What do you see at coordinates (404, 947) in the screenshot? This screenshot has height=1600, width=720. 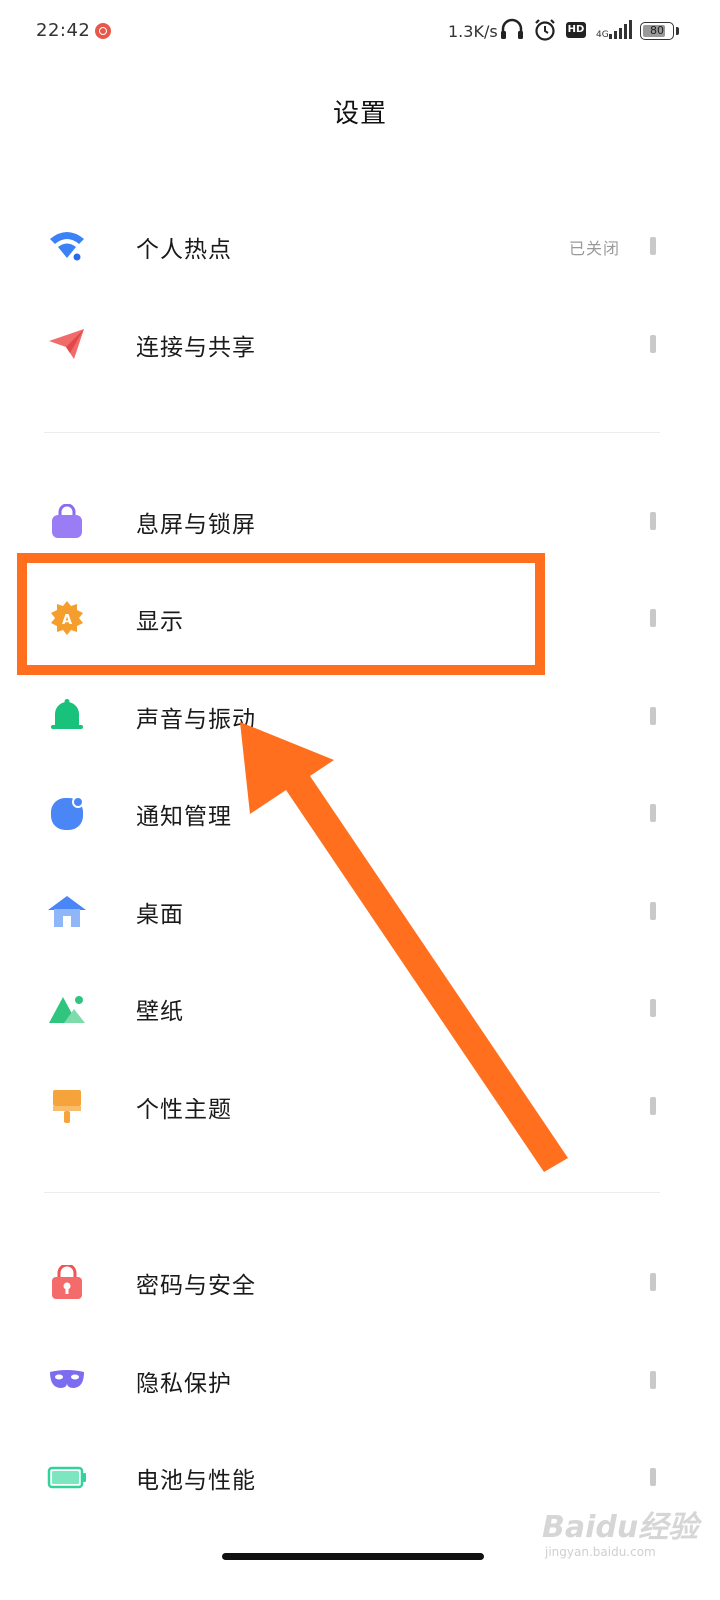 I see `arrow-annotation` at bounding box center [404, 947].